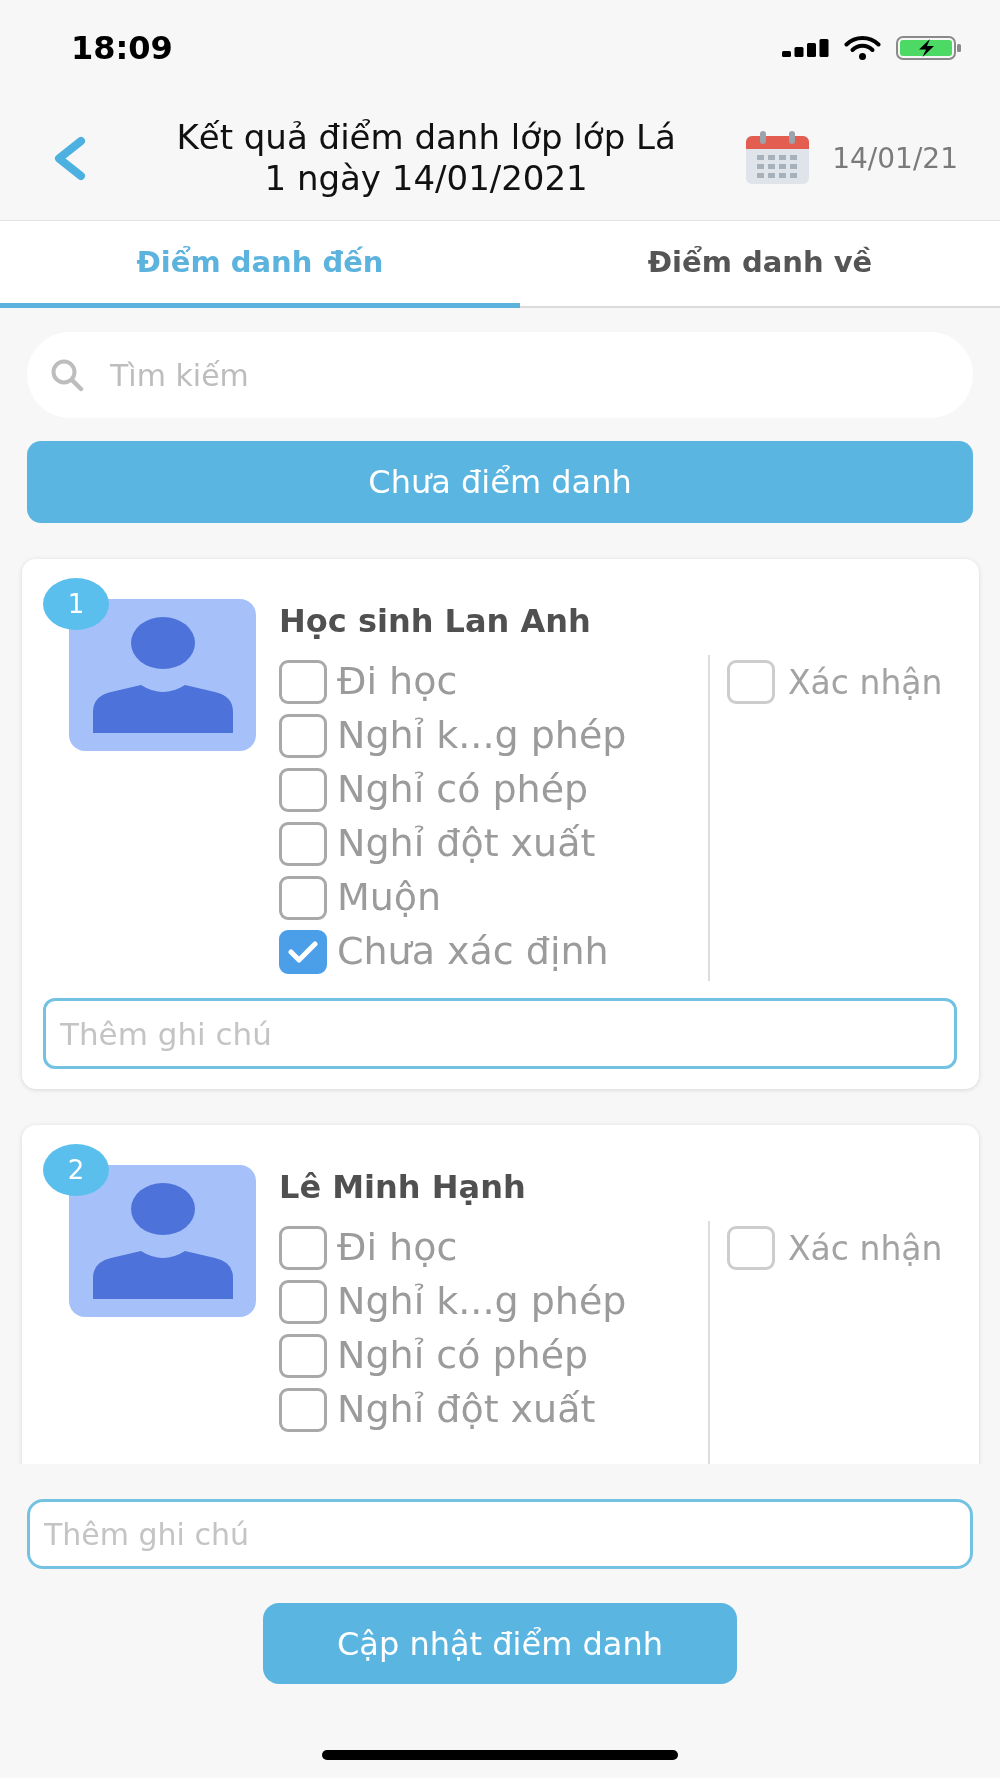 This screenshot has height=1778, width=1000. I want to click on date-label: 14/01/21, so click(895, 158).